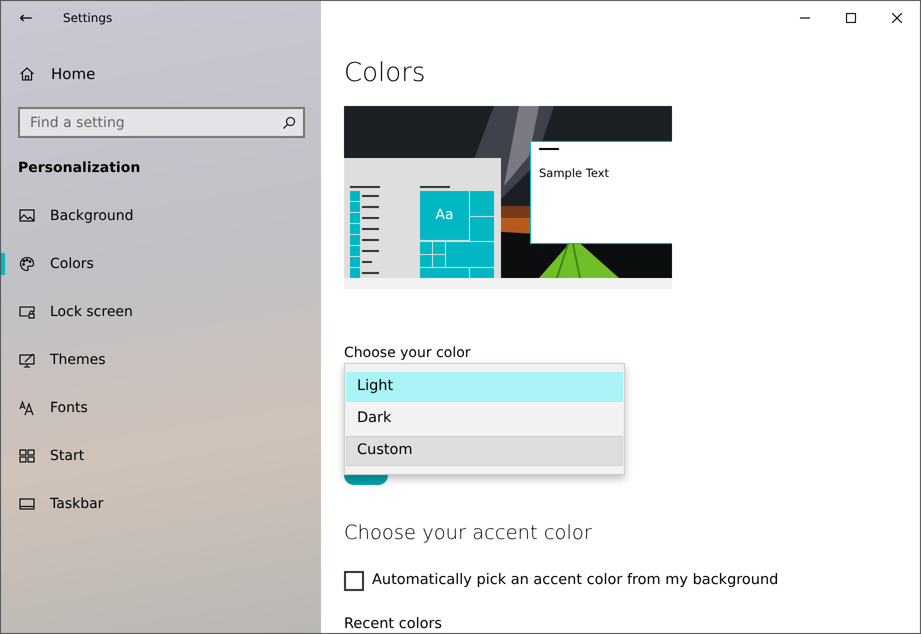 The image size is (921, 634). I want to click on nav-item: Themes, so click(161, 360).